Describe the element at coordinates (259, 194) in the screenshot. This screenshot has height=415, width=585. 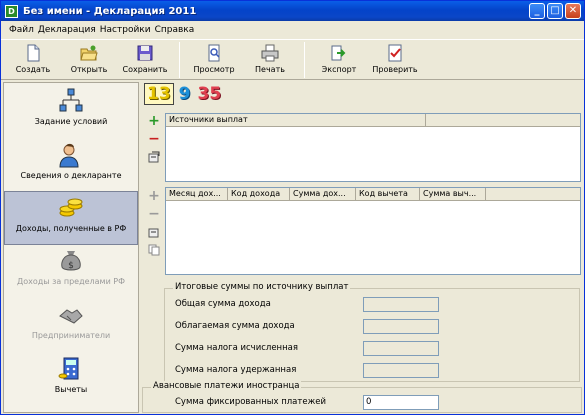
I see `column-header-income-code: Код дохода` at that location.